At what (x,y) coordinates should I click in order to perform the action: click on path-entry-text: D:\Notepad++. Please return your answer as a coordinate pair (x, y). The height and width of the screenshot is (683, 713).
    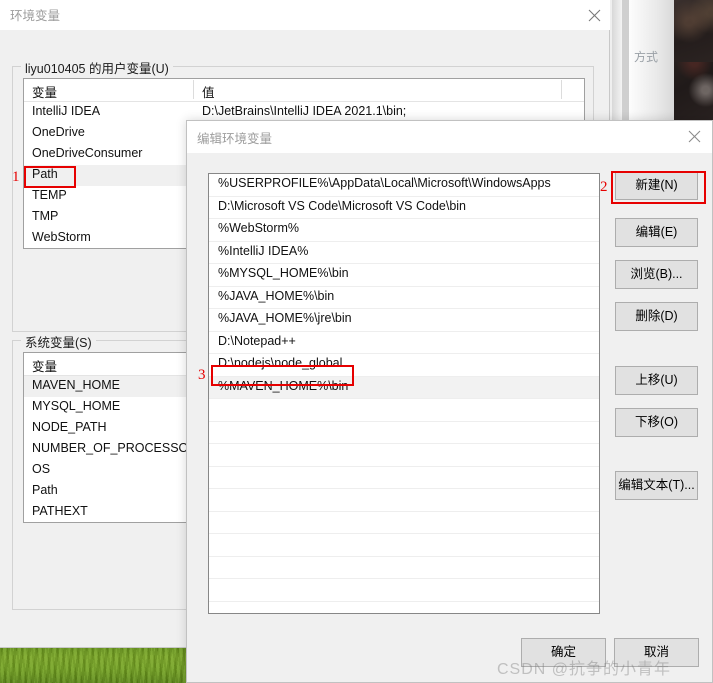
    Looking at the image, I should click on (257, 340).